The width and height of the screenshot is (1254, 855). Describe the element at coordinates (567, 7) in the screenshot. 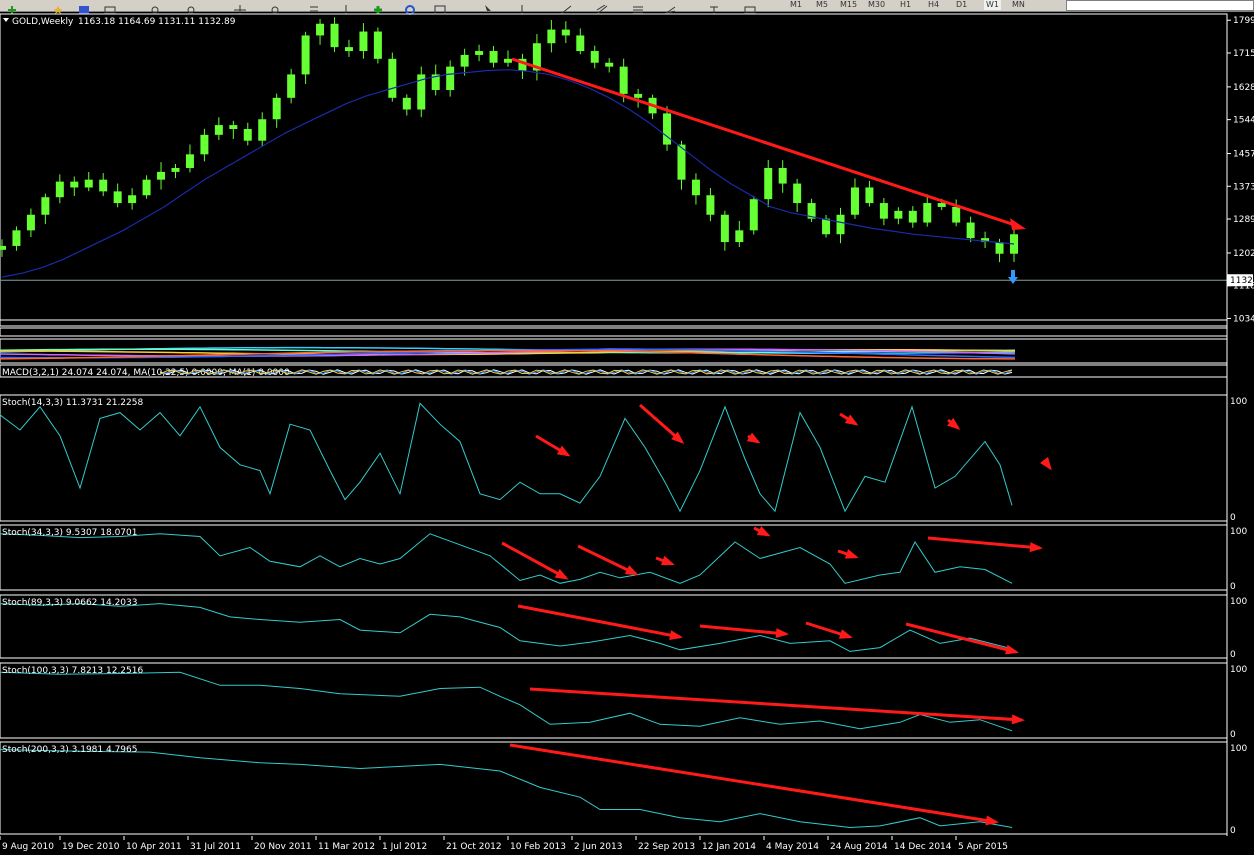

I see `trendline-icon` at that location.